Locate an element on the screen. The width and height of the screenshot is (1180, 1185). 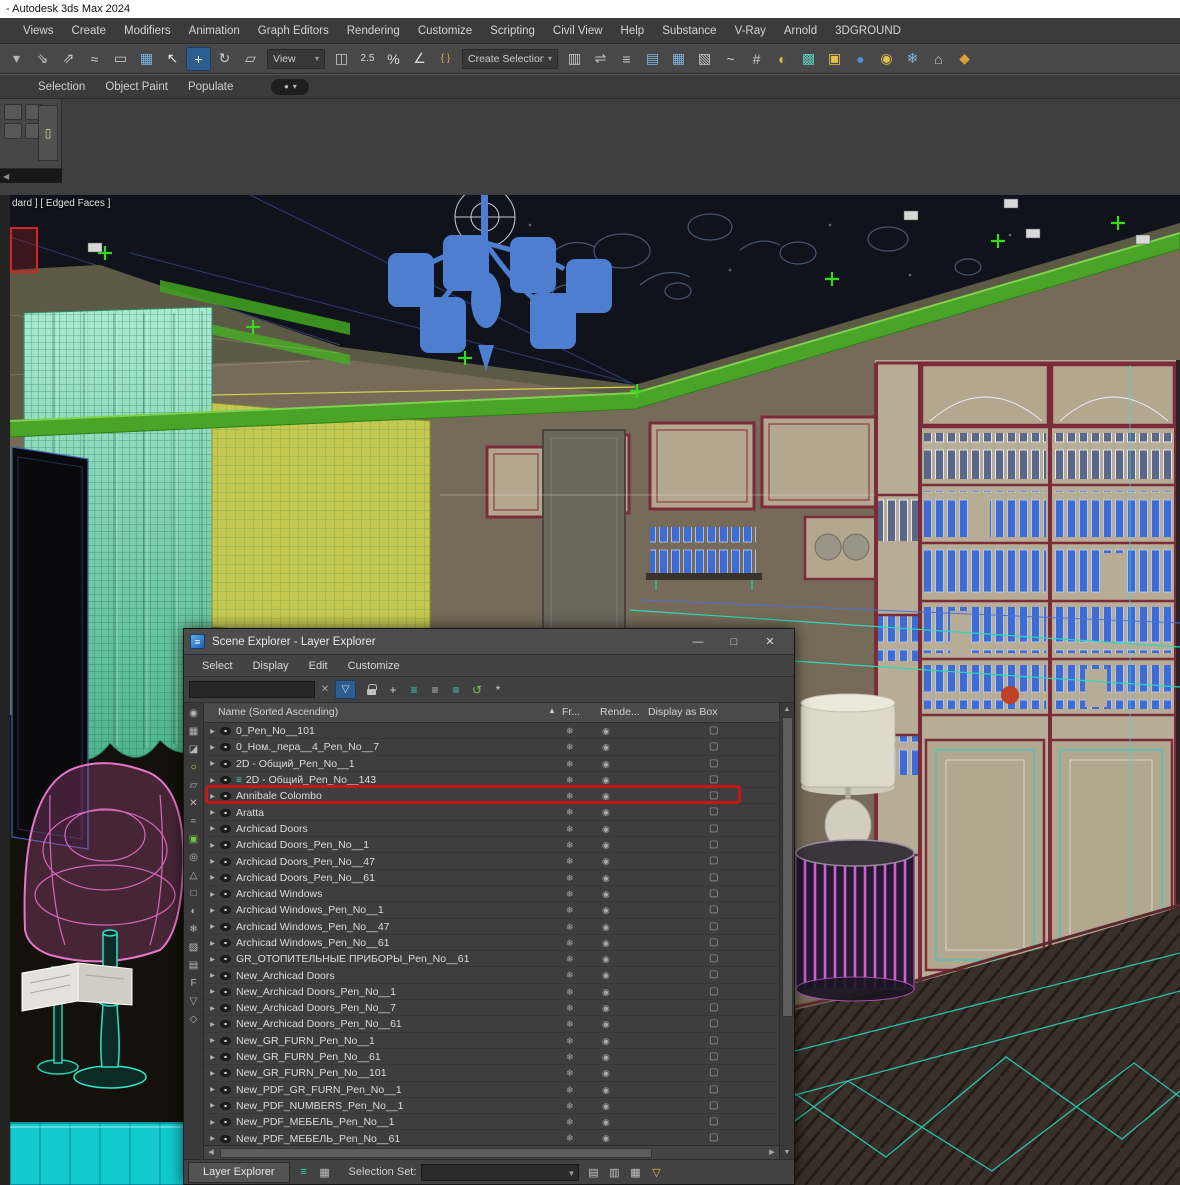
select-layer-objects-icon: ≡ is located at coordinates (456, 690).